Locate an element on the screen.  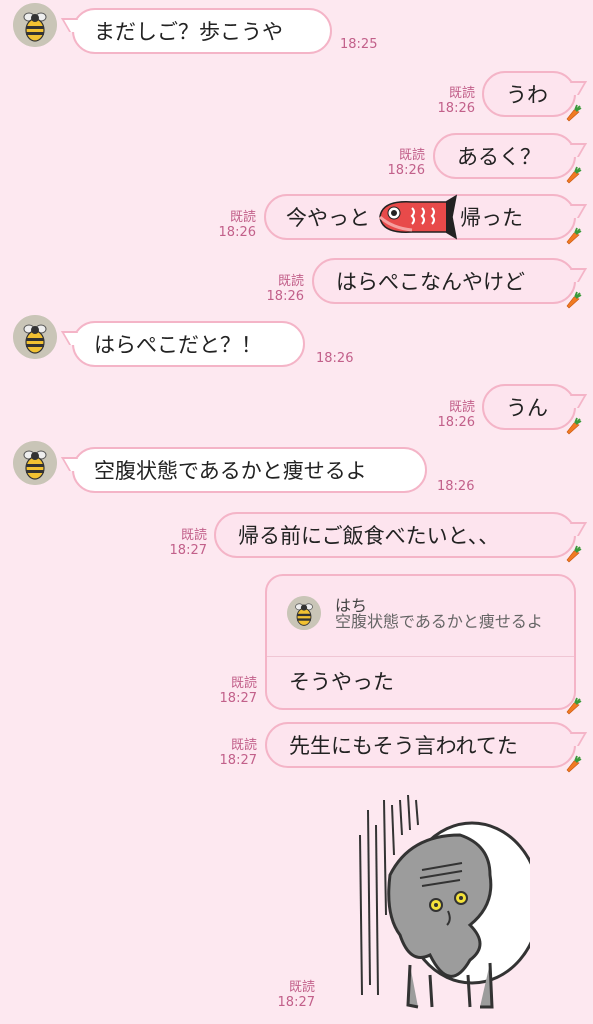
reply-message-bubble: はち 空腹状態であるかと痩せるよ そうやった is located at coordinates (420, 642).